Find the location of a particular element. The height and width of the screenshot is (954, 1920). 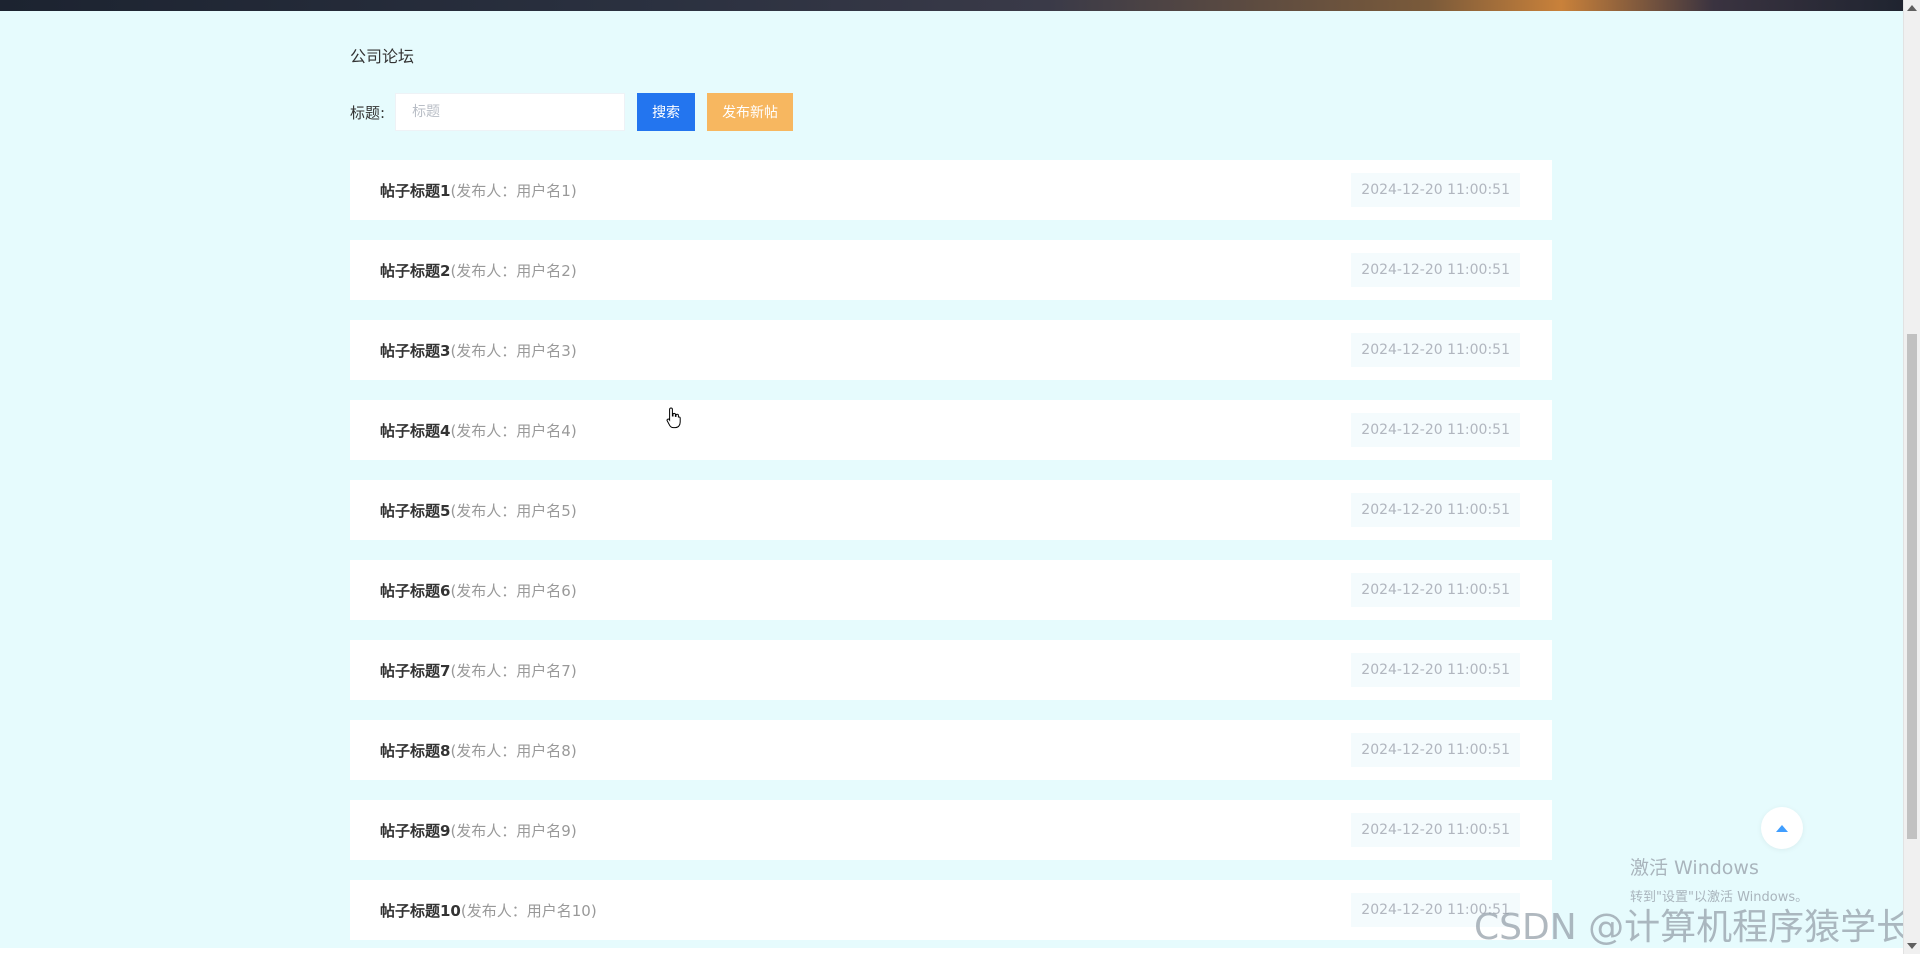

post-heading: 帖子标题2(发布人：用户名2) is located at coordinates (478, 270).